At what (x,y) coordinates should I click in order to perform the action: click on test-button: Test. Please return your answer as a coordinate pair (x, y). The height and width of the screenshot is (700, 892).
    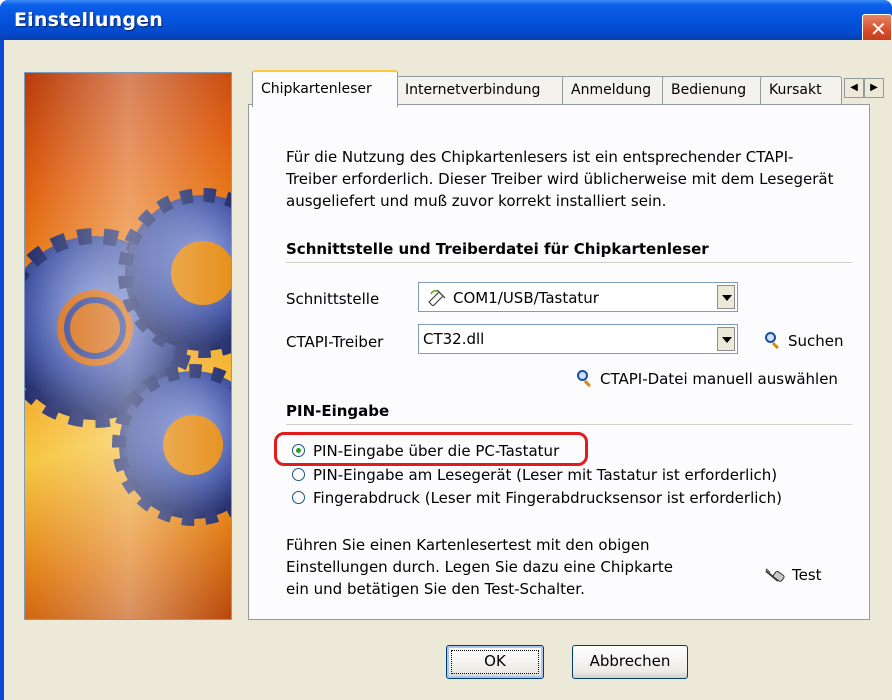
    Looking at the image, I should click on (793, 575).